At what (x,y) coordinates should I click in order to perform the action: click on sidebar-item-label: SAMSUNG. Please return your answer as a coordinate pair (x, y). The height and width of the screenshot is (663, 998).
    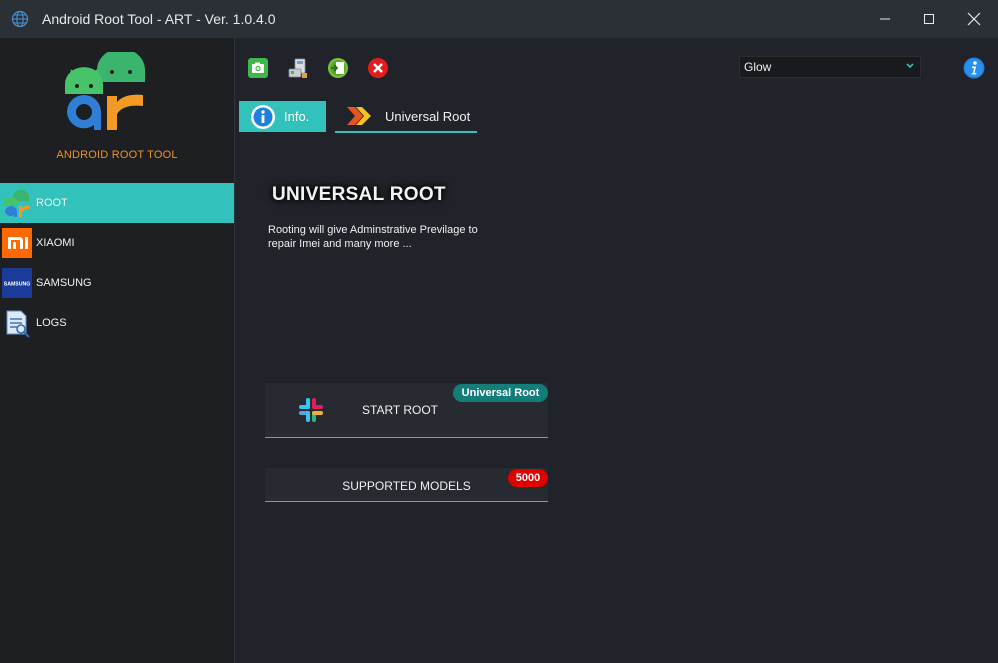
    Looking at the image, I should click on (64, 283).